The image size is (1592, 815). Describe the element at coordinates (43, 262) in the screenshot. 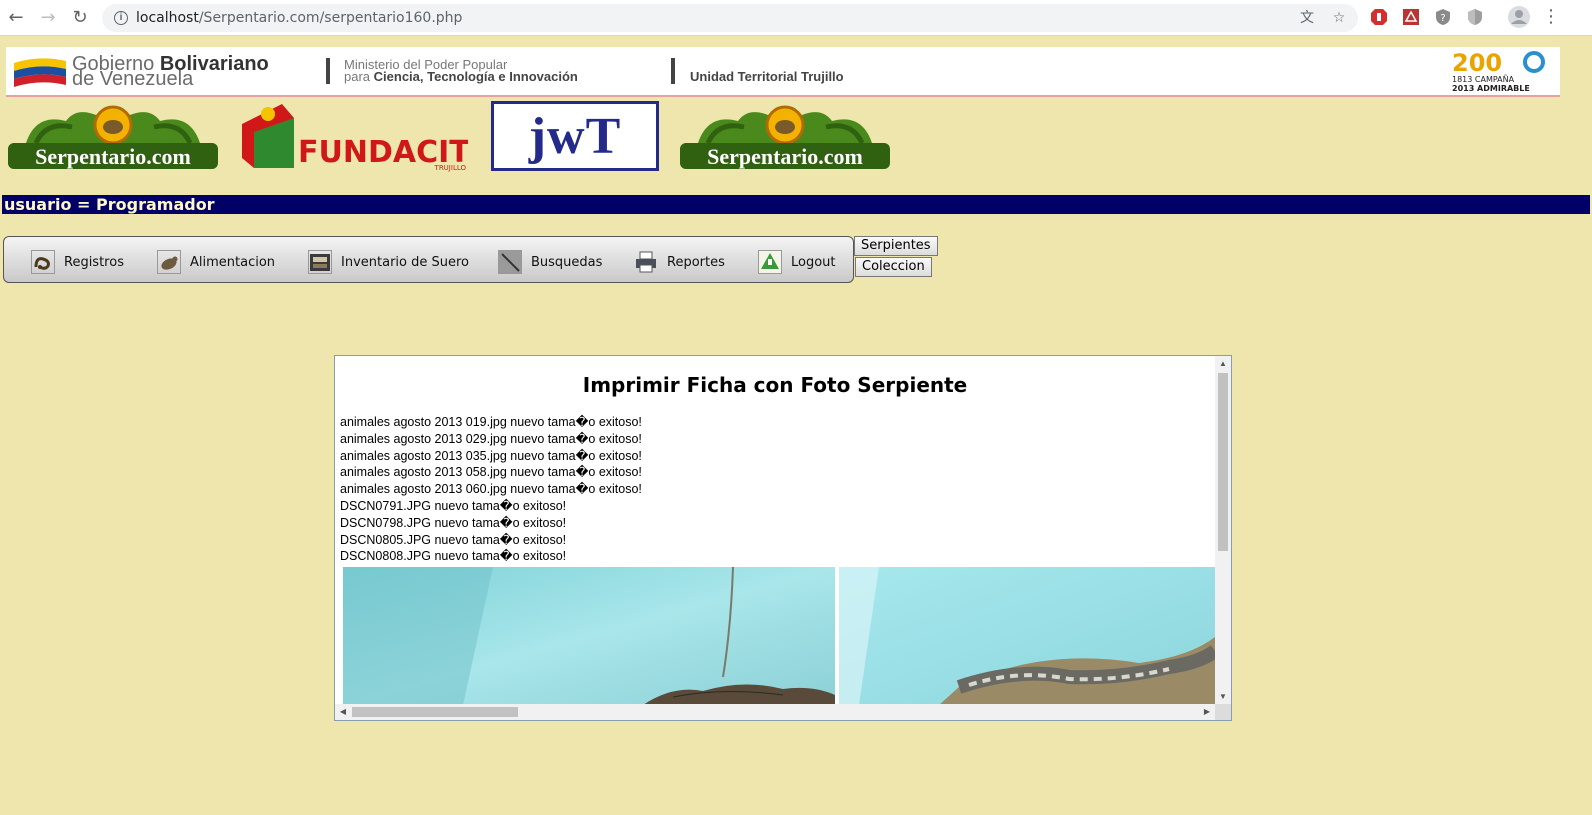

I see `snake-icon` at that location.